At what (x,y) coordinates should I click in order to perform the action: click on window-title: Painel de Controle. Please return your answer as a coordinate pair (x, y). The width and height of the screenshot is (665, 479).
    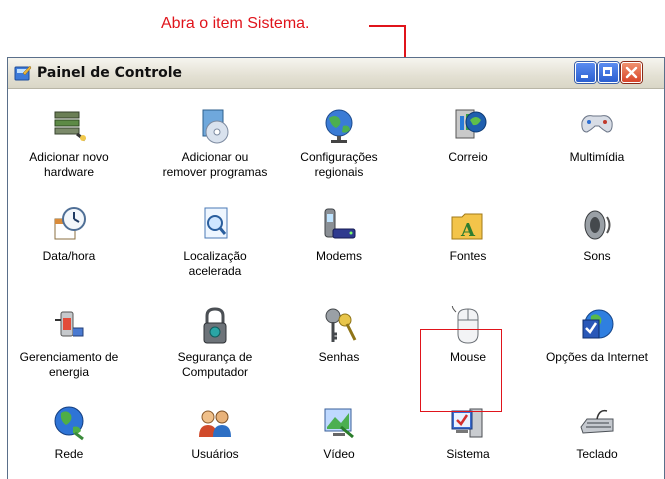
    Looking at the image, I should click on (110, 73).